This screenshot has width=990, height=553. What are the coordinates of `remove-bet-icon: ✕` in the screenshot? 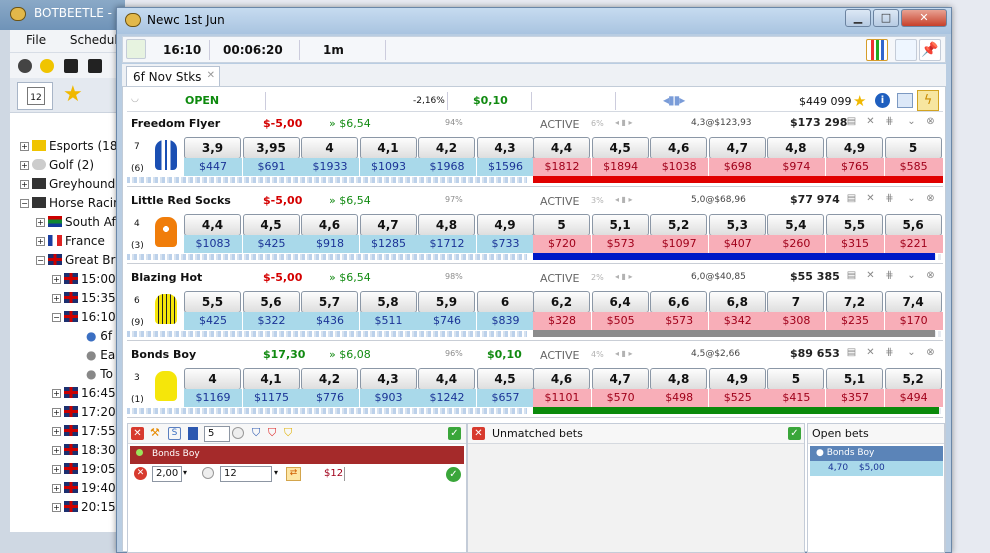 It's located at (140, 473).